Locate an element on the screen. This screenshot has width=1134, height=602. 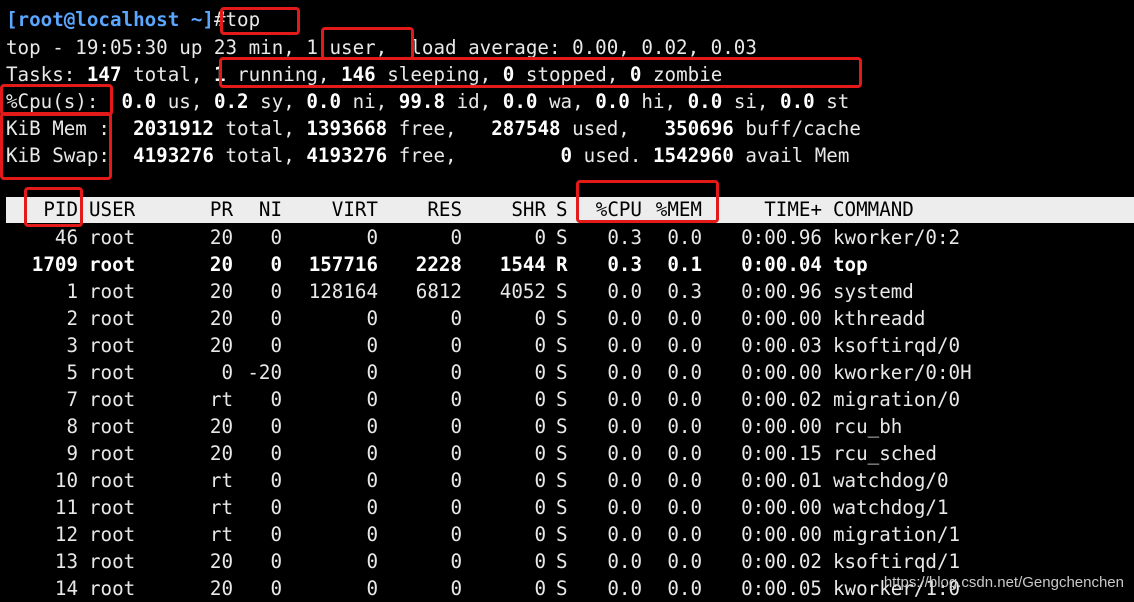
cell-pid: 46 is located at coordinates (66, 237).